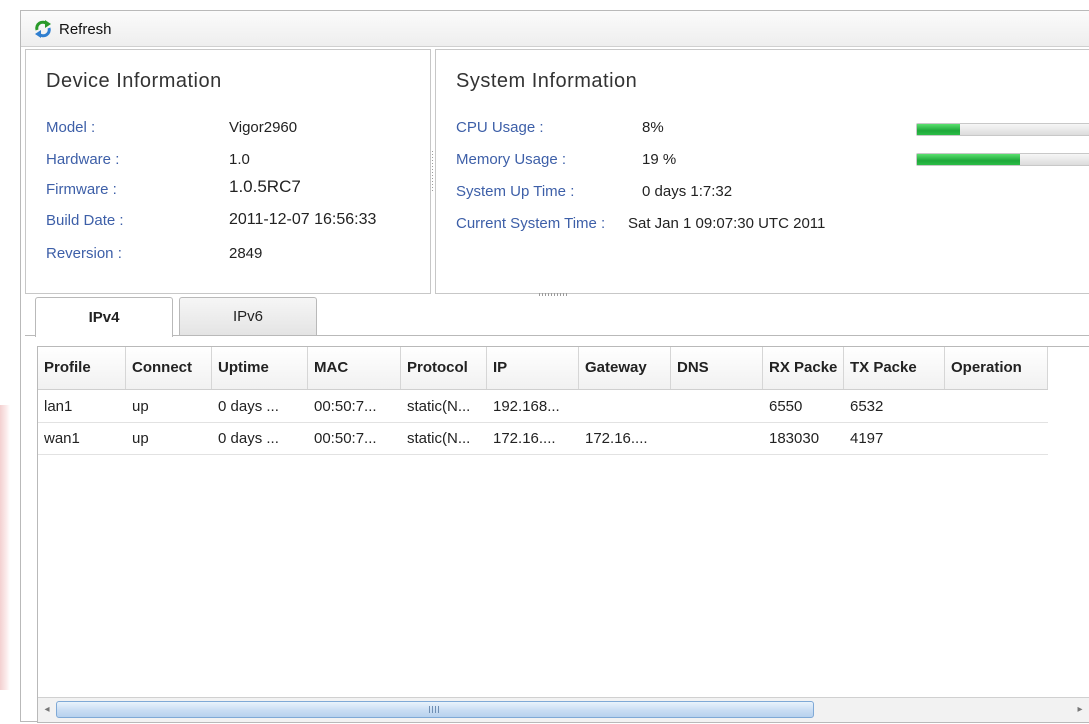 The width and height of the screenshot is (1089, 724). I want to click on device-information-title: Device Information, so click(134, 81).